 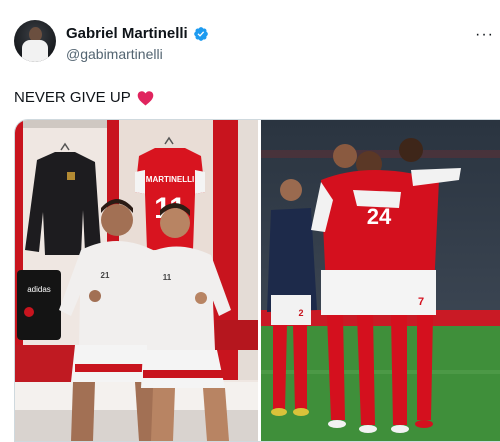 I want to click on author-name-row: Gabriel Martinelli, so click(x=137, y=33).